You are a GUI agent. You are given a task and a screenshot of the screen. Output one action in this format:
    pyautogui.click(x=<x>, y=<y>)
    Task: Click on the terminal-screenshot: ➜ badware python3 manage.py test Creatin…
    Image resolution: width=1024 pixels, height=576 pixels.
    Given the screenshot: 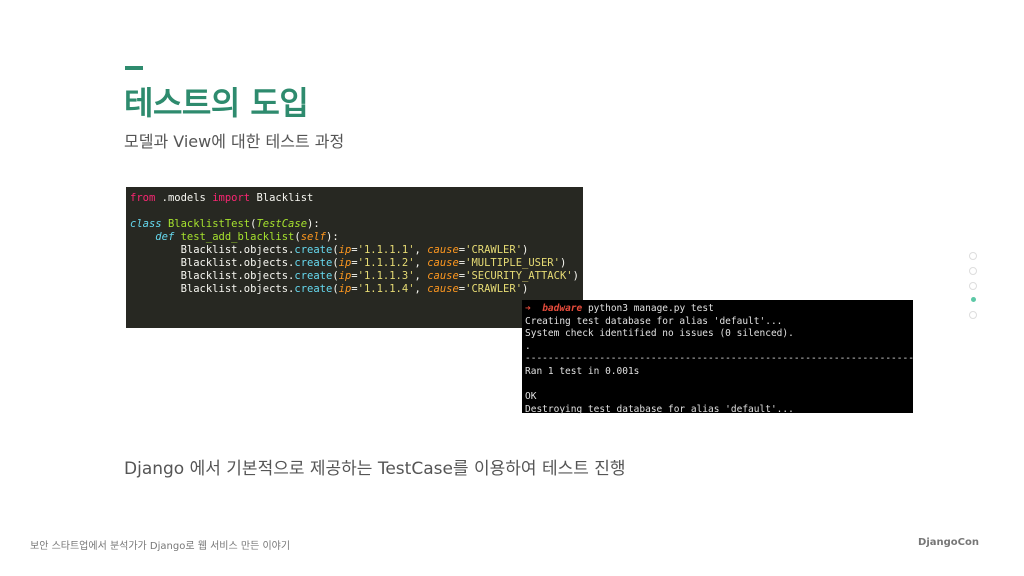 What is the action you would take?
    pyautogui.click(x=717, y=357)
    